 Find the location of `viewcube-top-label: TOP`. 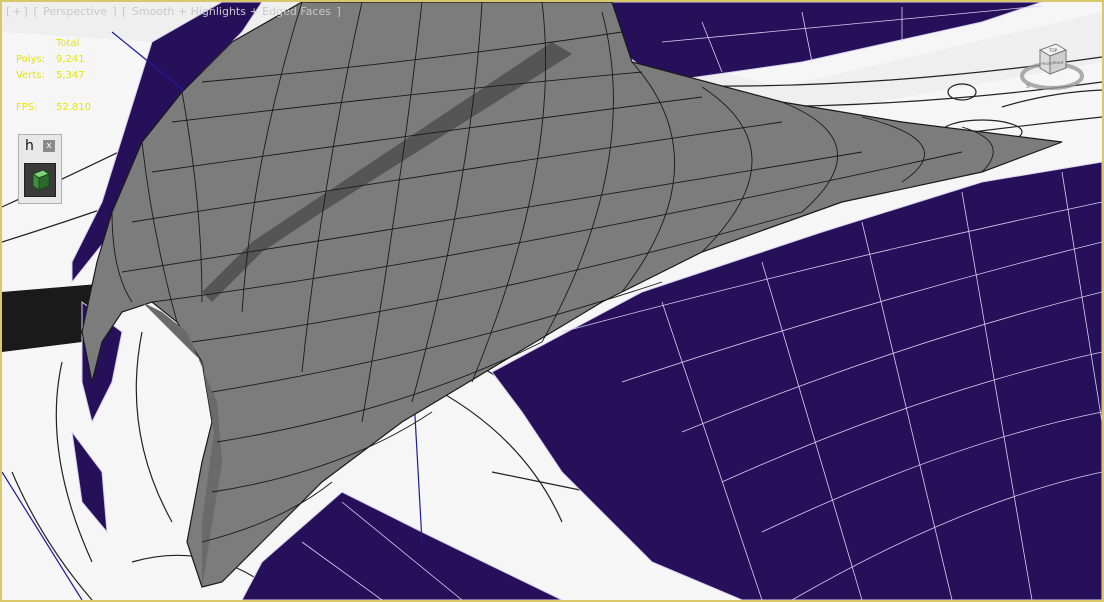

viewcube-top-label: TOP is located at coordinates (1053, 50).